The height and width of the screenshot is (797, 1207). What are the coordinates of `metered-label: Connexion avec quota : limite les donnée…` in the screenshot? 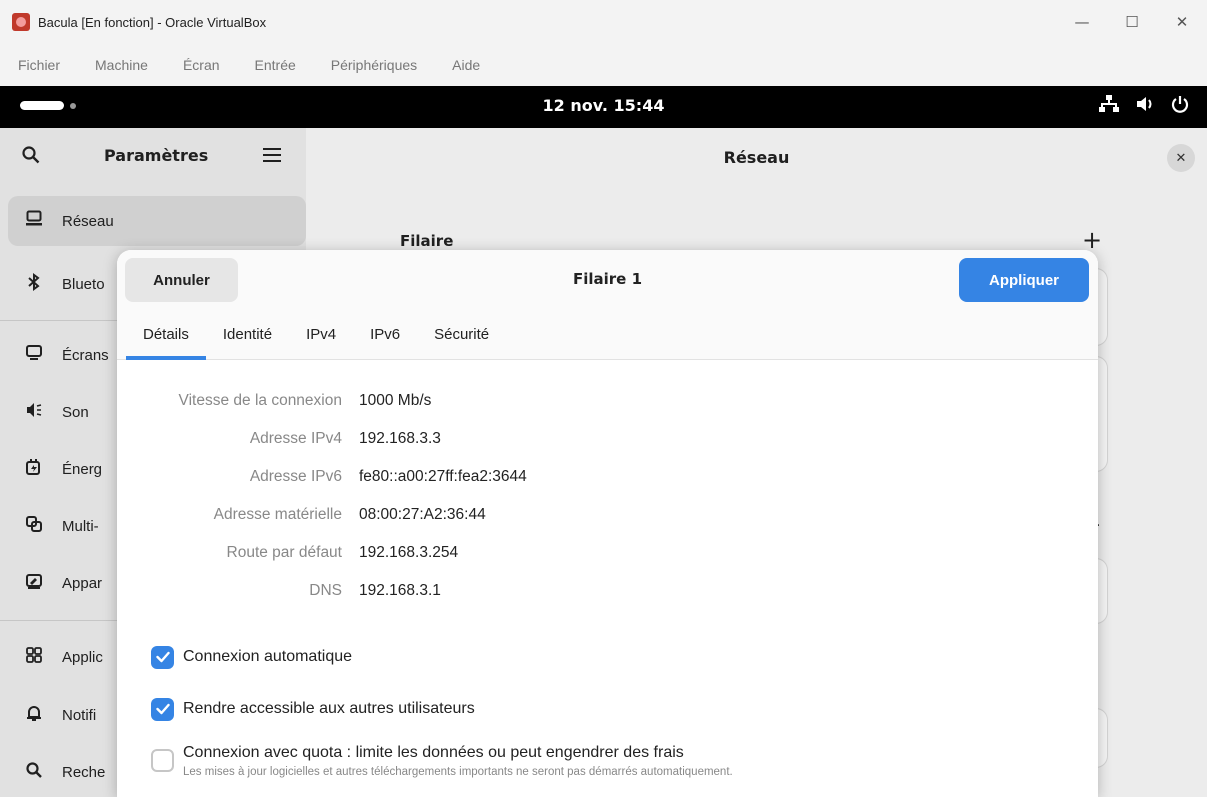 It's located at (433, 752).